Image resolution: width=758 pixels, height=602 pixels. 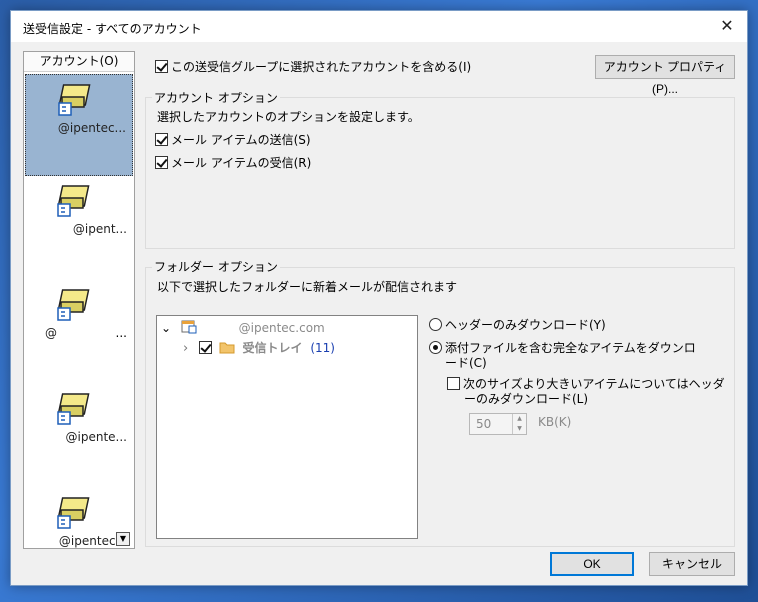 I want to click on tree-inbox-node: › 受信トレイ (11), so click(x=259, y=347).